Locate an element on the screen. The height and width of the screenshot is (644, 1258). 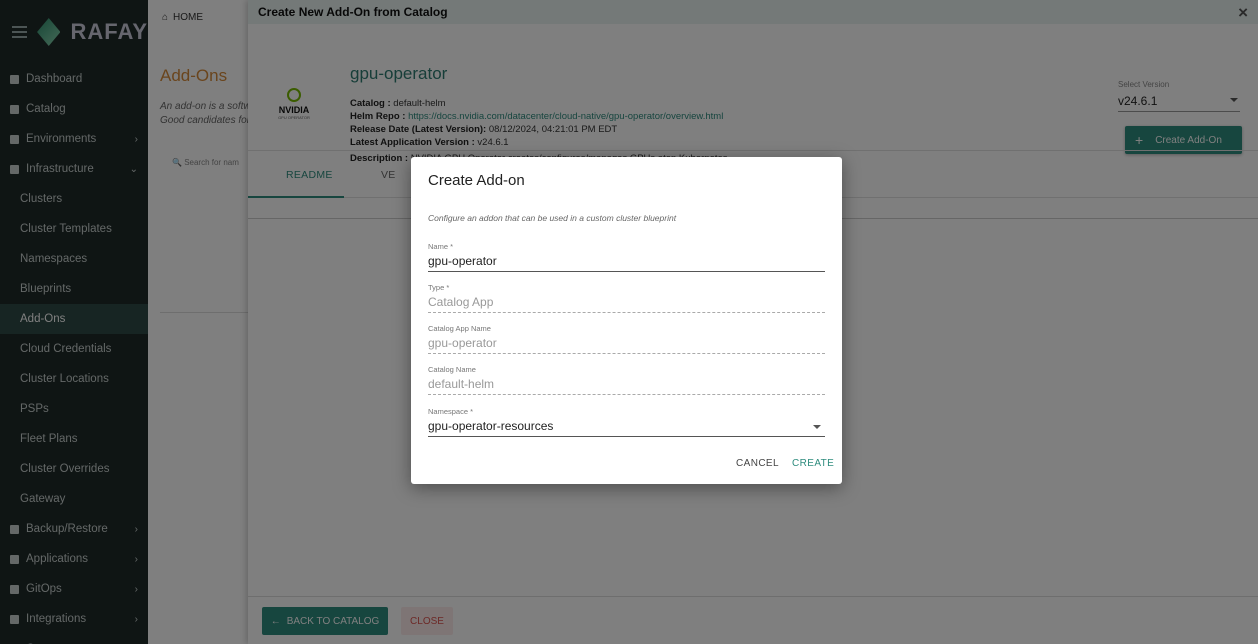
namespace-select: Namespace * gpu-operator-resources is located at coordinates (626, 422).